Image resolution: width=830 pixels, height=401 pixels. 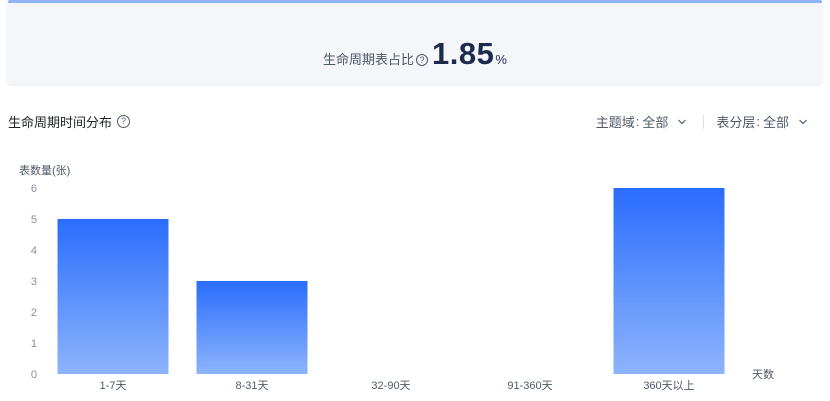 What do you see at coordinates (736, 122) in the screenshot?
I see `filter-label: 表分层` at bounding box center [736, 122].